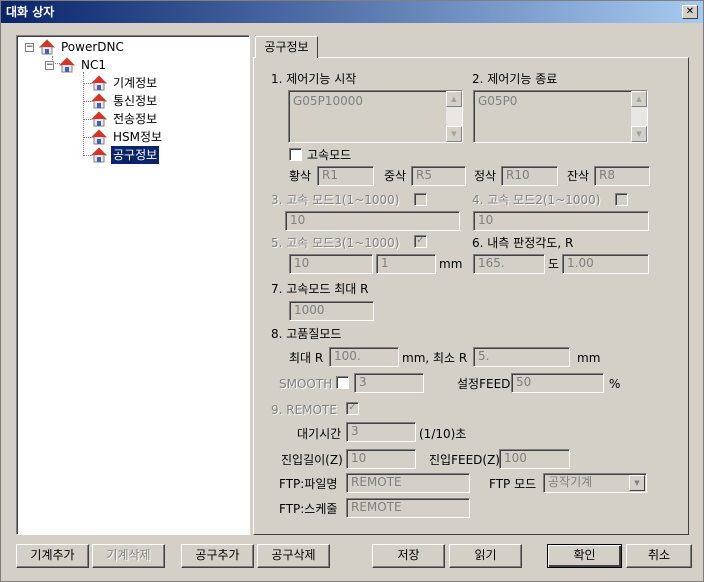 The height and width of the screenshot is (582, 704). Describe the element at coordinates (135, 101) in the screenshot. I see `tree-item-label: 통신정보` at that location.